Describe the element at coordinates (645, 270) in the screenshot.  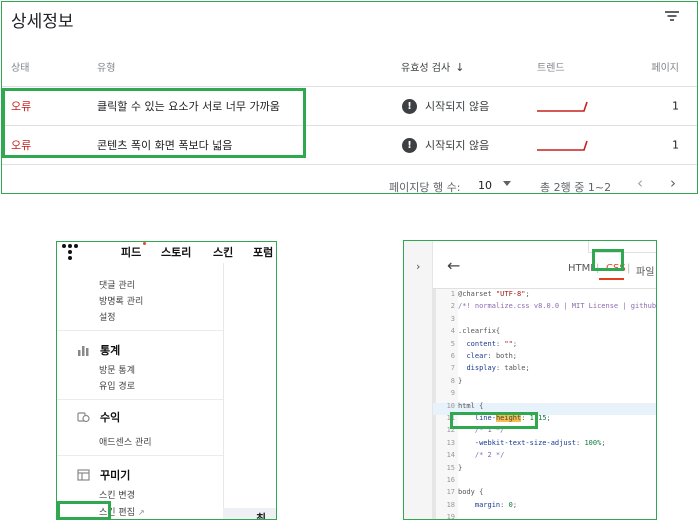
I see `tab-file: 파일` at that location.